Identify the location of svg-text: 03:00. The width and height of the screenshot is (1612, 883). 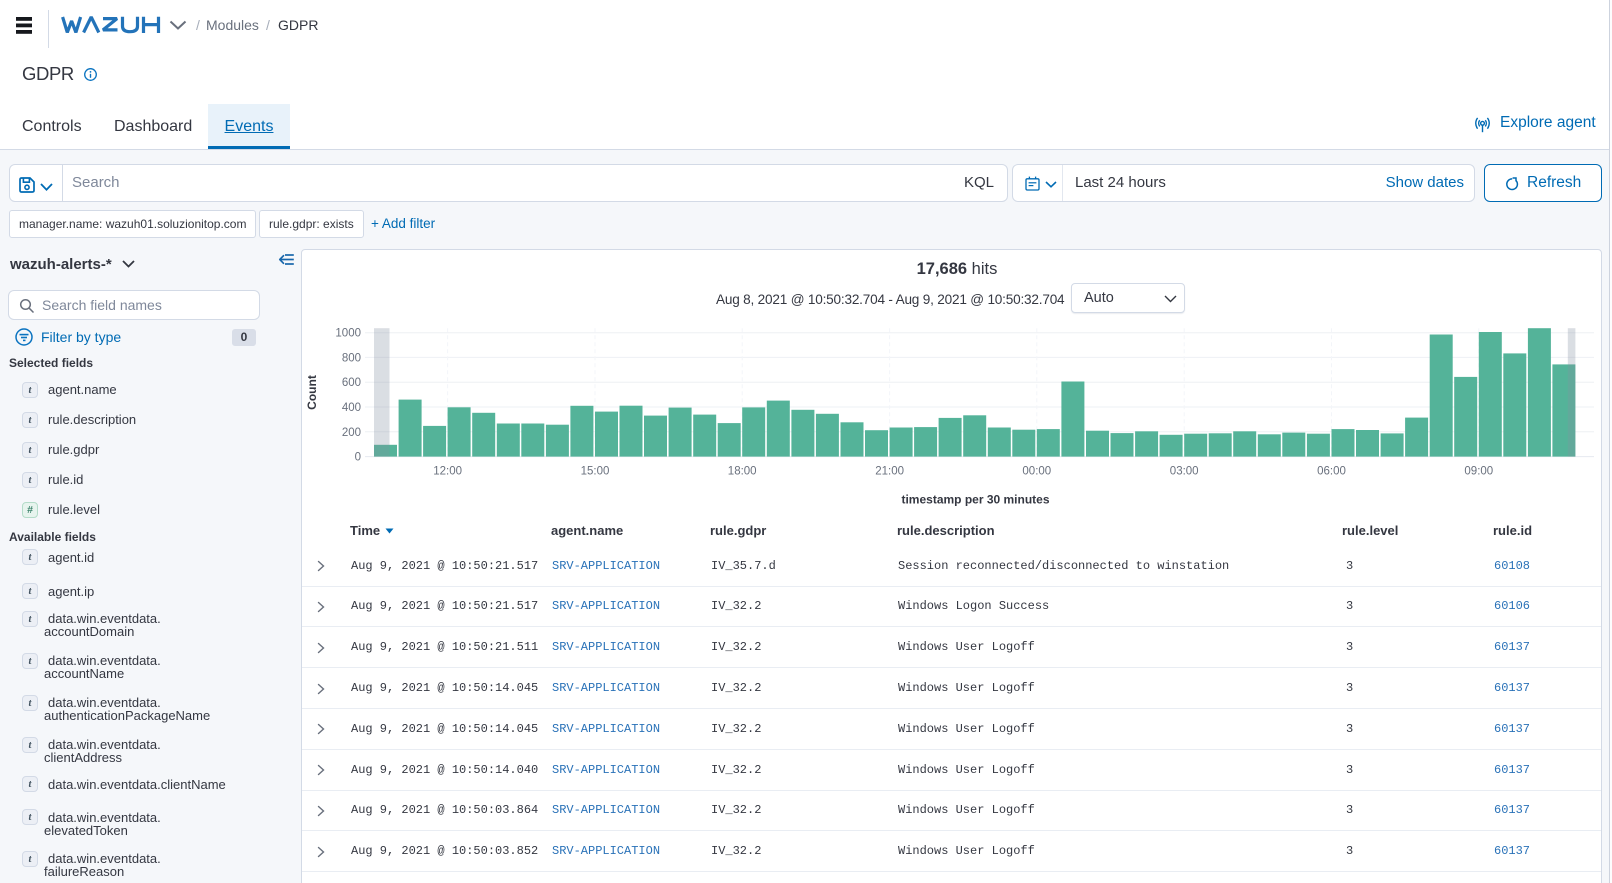
(1184, 472).